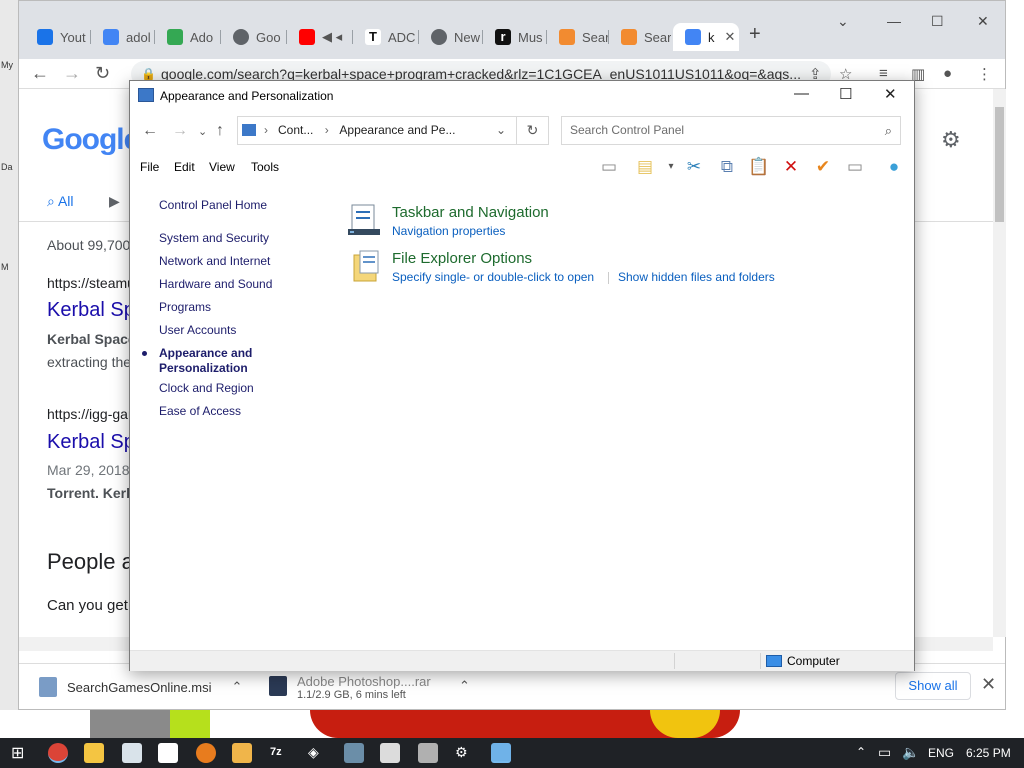 This screenshot has width=1024, height=768. Describe the element at coordinates (149, 167) in the screenshot. I see `menu-file: File` at that location.